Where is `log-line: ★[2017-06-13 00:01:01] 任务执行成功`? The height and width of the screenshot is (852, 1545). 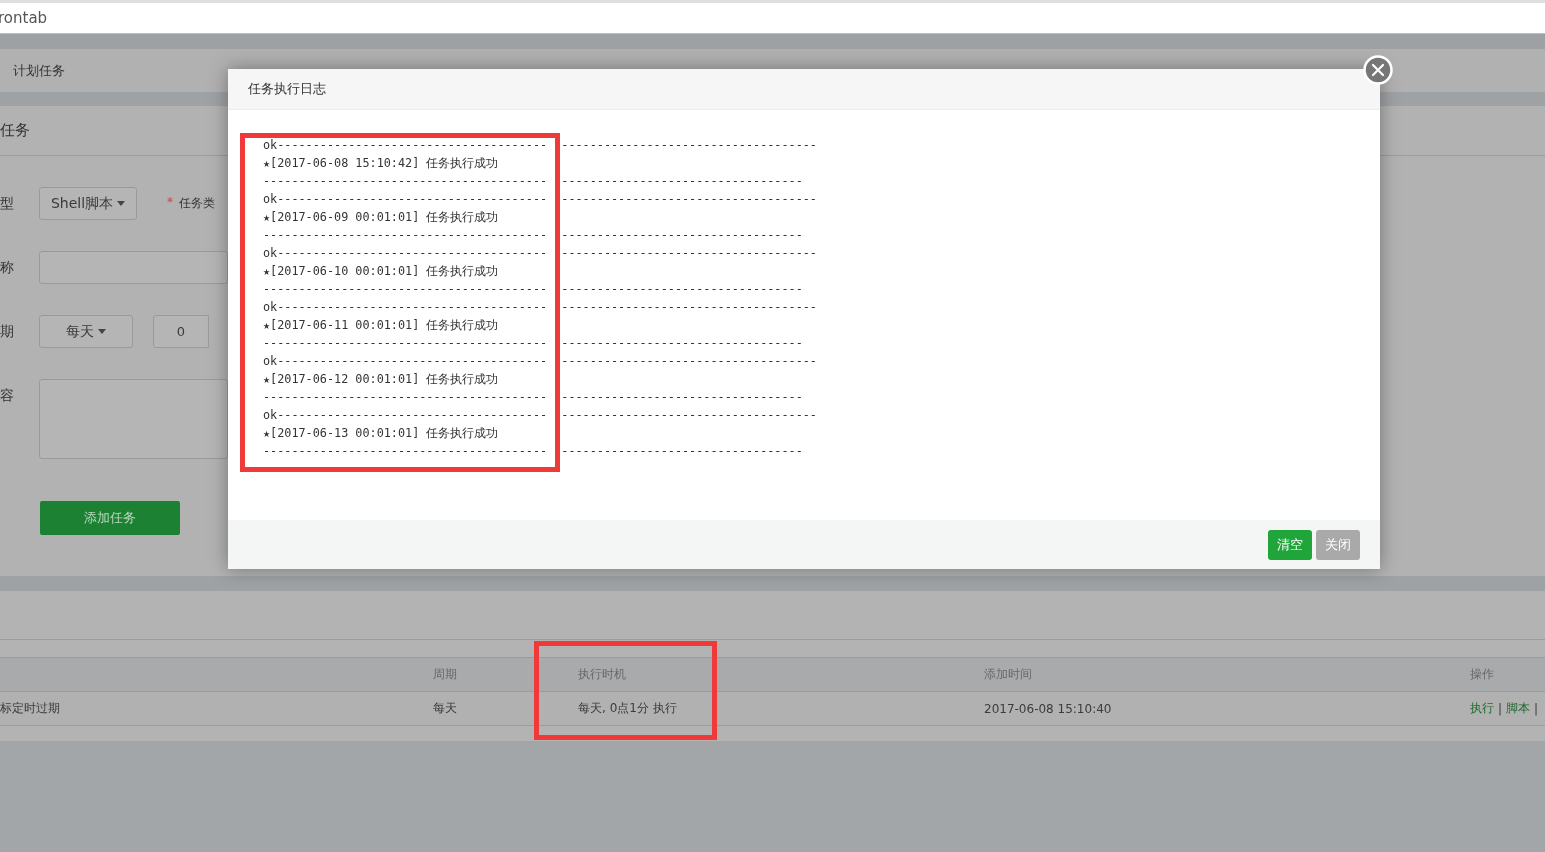 log-line: ★[2017-06-13 00:01:01] 任务执行成功 is located at coordinates (381, 433).